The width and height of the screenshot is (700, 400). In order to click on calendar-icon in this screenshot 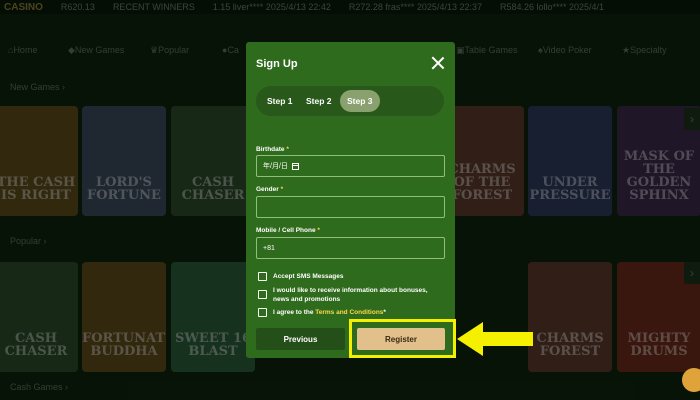, I will do `click(295, 166)`.